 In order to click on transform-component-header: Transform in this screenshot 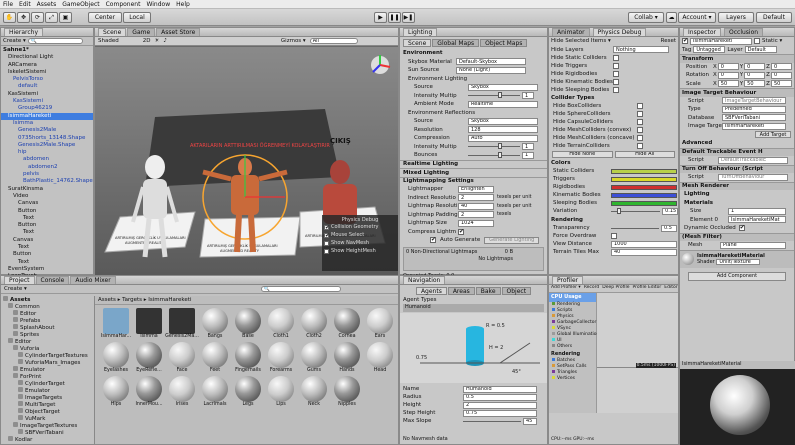, I will do `click(737, 58)`.